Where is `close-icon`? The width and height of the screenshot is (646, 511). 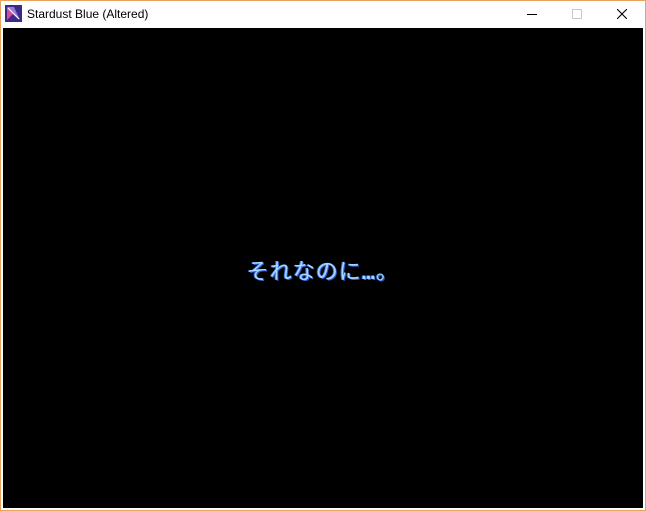
close-icon is located at coordinates (622, 14).